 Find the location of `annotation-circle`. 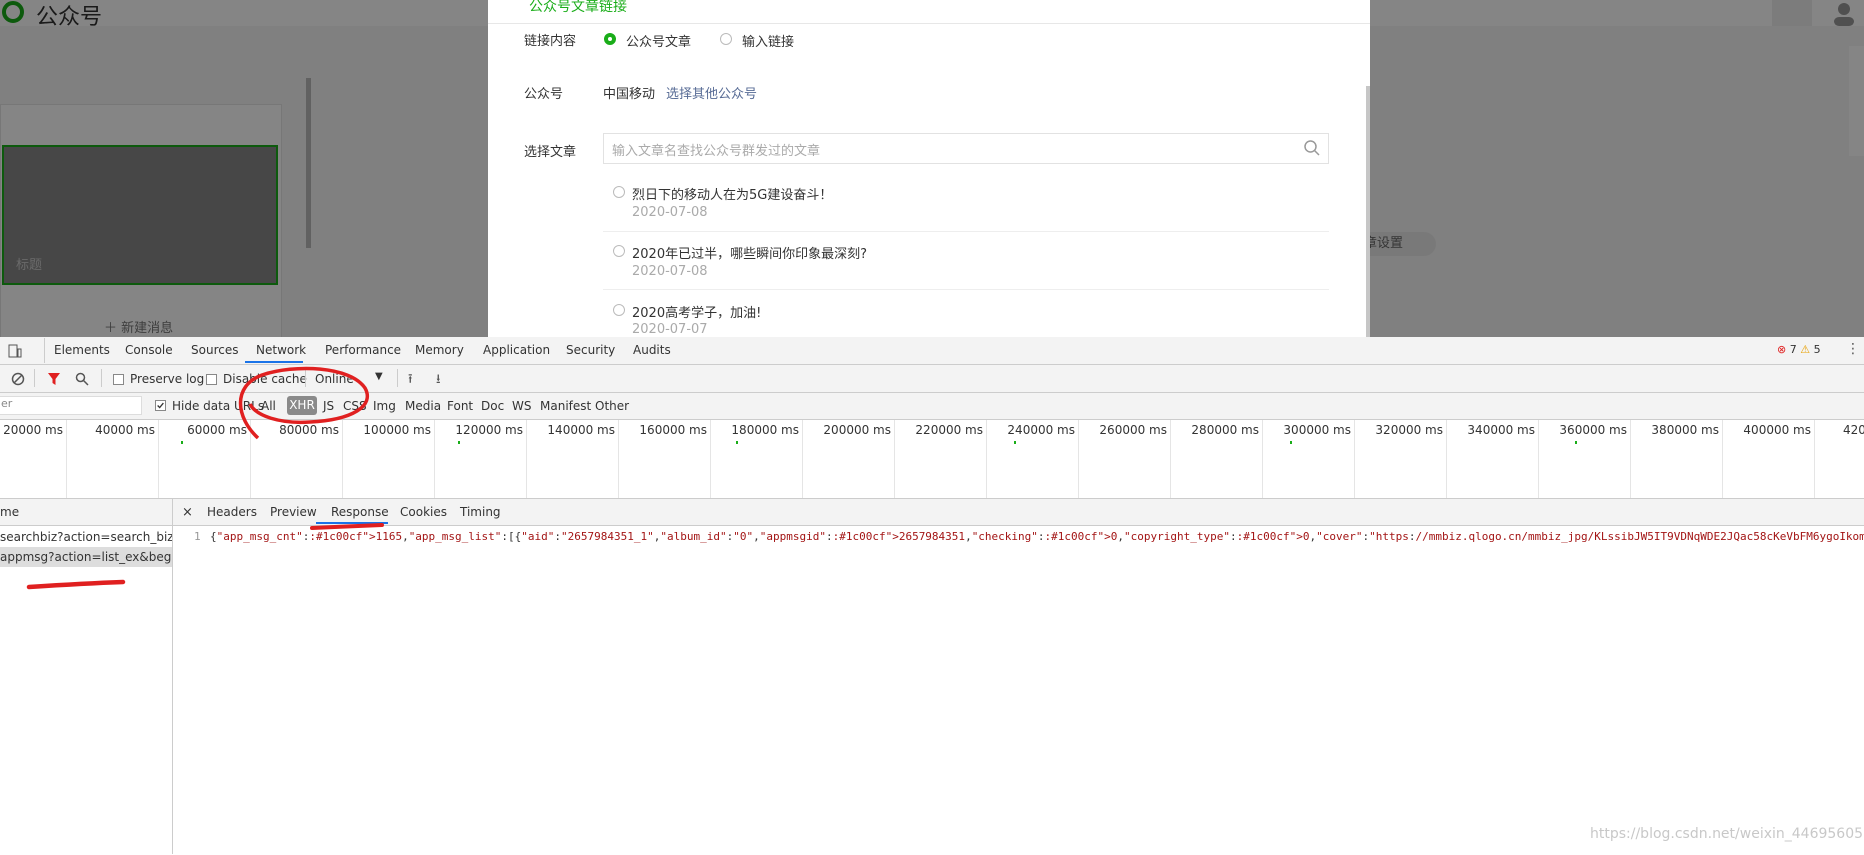

annotation-circle is located at coordinates (303, 403).